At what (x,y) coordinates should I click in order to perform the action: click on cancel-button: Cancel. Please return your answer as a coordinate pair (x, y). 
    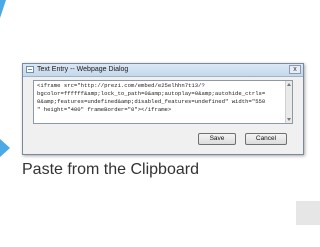
    Looking at the image, I should click on (266, 139).